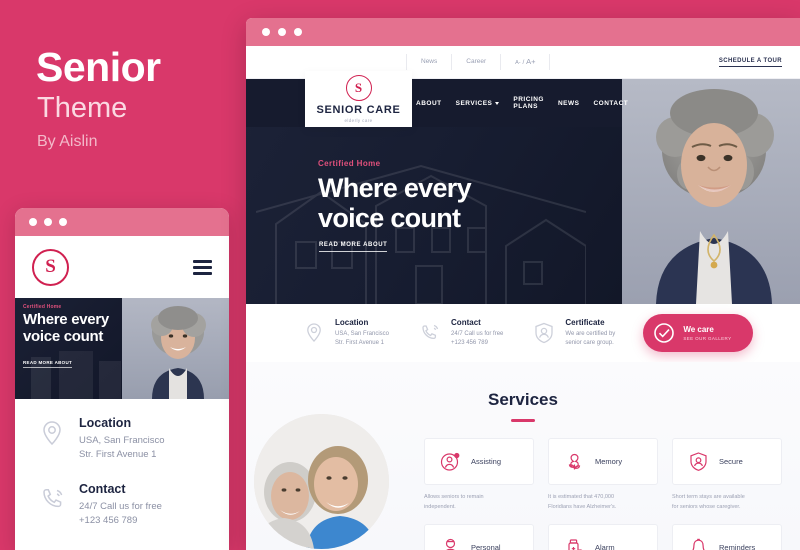 Image resolution: width=800 pixels, height=550 pixels. Describe the element at coordinates (707, 338) in the screenshot. I see `we-care-subtitle: SEE OUR GALLERY` at that location.